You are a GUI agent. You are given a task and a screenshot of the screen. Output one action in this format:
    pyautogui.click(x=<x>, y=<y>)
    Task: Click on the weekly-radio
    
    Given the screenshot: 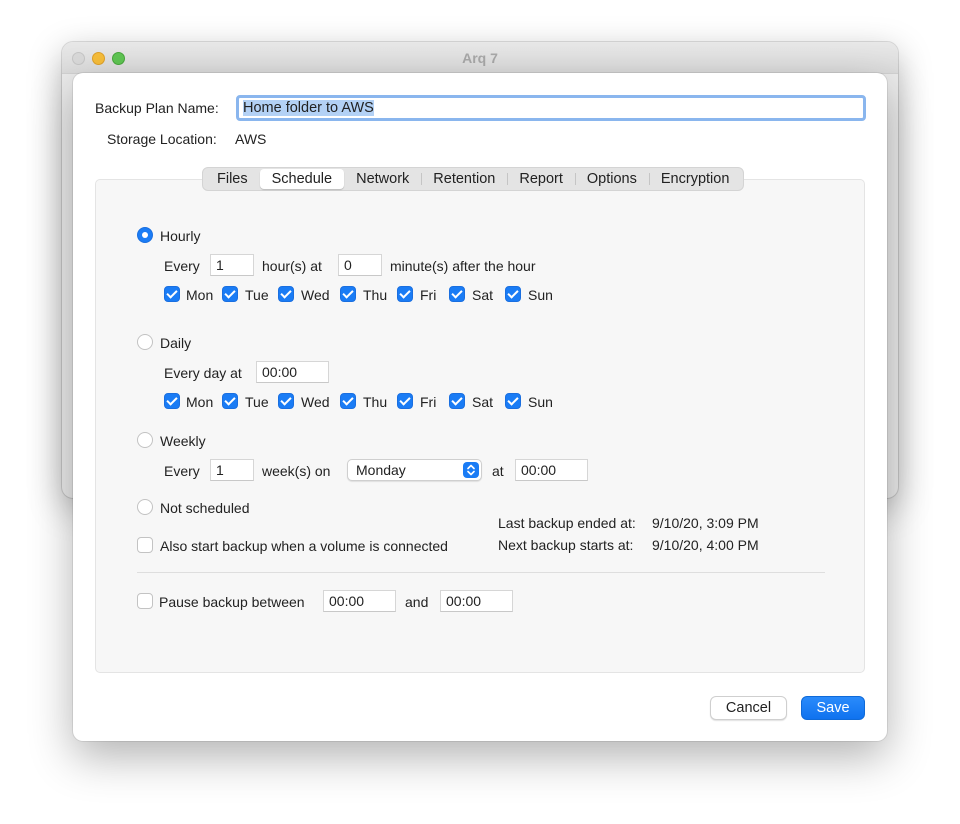 What is the action you would take?
    pyautogui.click(x=145, y=440)
    